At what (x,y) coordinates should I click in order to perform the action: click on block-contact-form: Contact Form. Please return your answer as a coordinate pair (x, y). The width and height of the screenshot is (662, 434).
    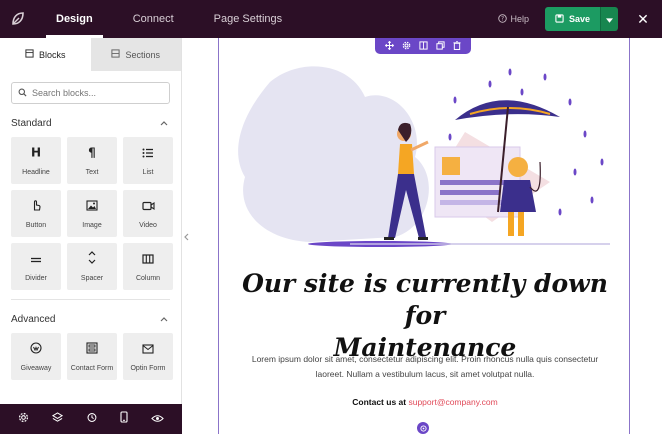
    Looking at the image, I should click on (92, 356).